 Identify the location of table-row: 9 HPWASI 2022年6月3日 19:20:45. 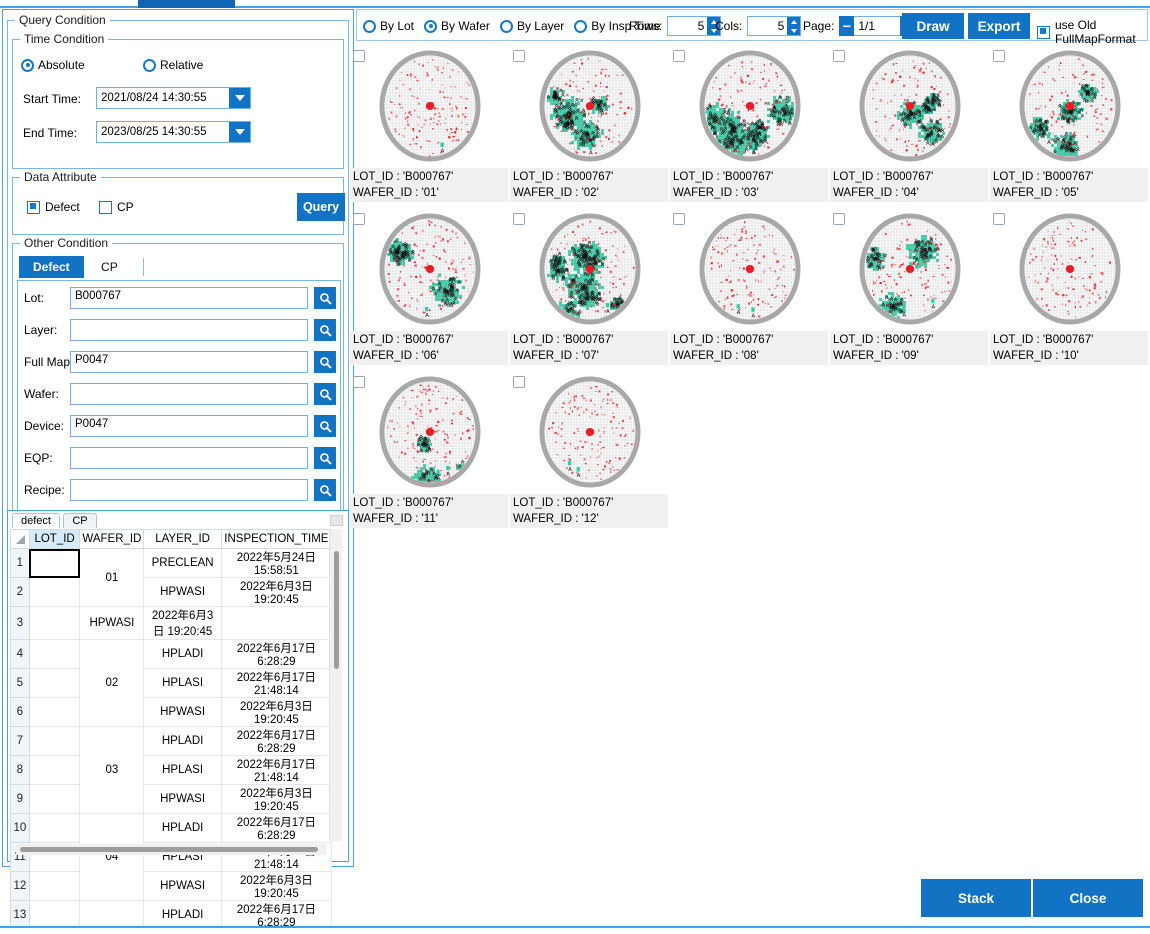
(171, 799).